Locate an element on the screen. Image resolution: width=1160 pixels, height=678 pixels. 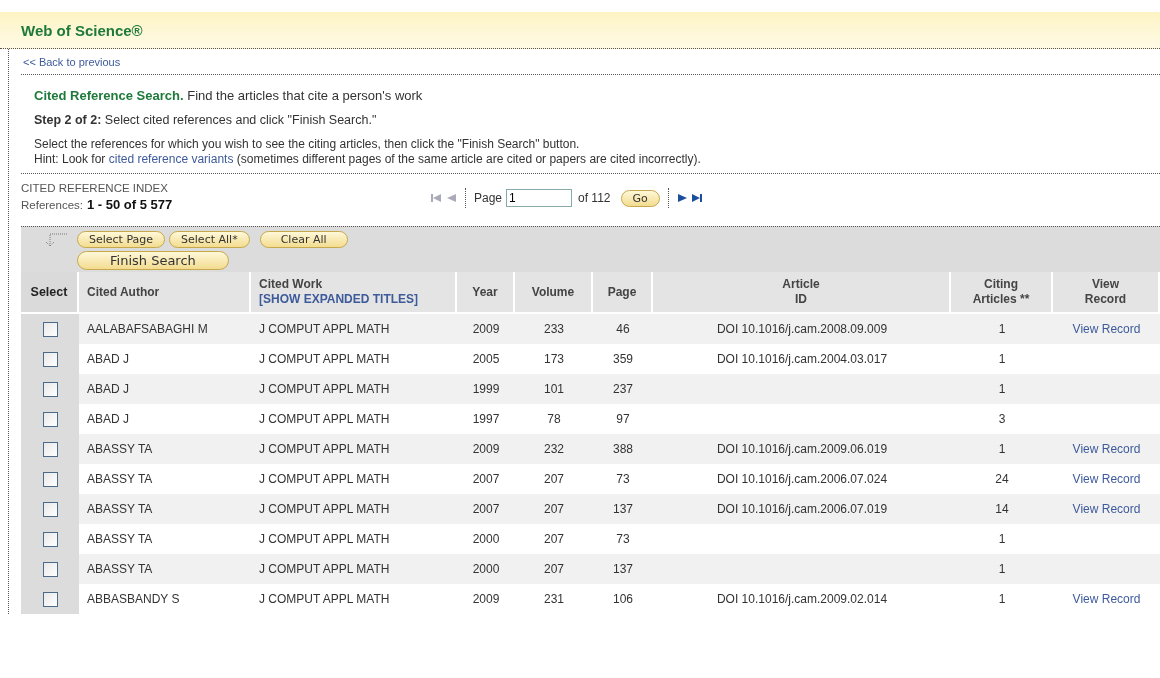
table-cell: AALABAFSABAGHI M is located at coordinates (147, 329).